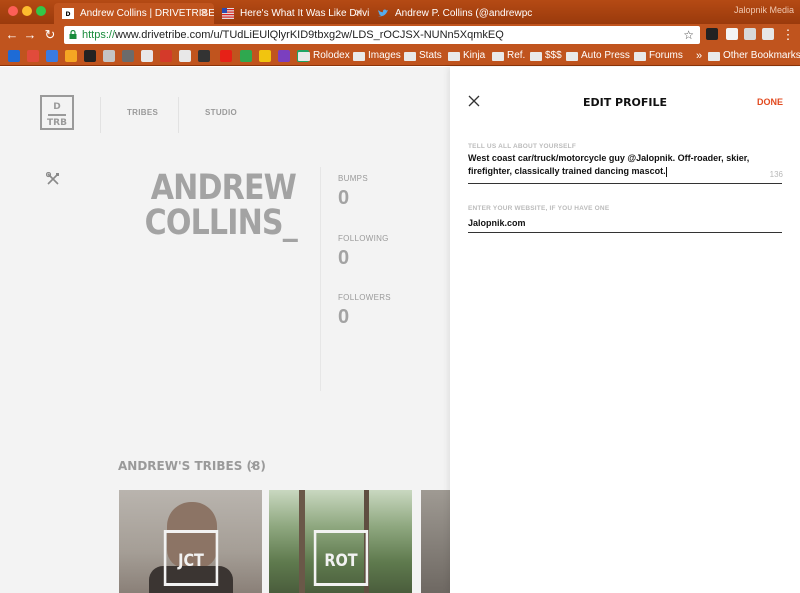 The image size is (800, 593). What do you see at coordinates (776, 174) in the screenshot?
I see `bio-character-count: 136` at bounding box center [776, 174].